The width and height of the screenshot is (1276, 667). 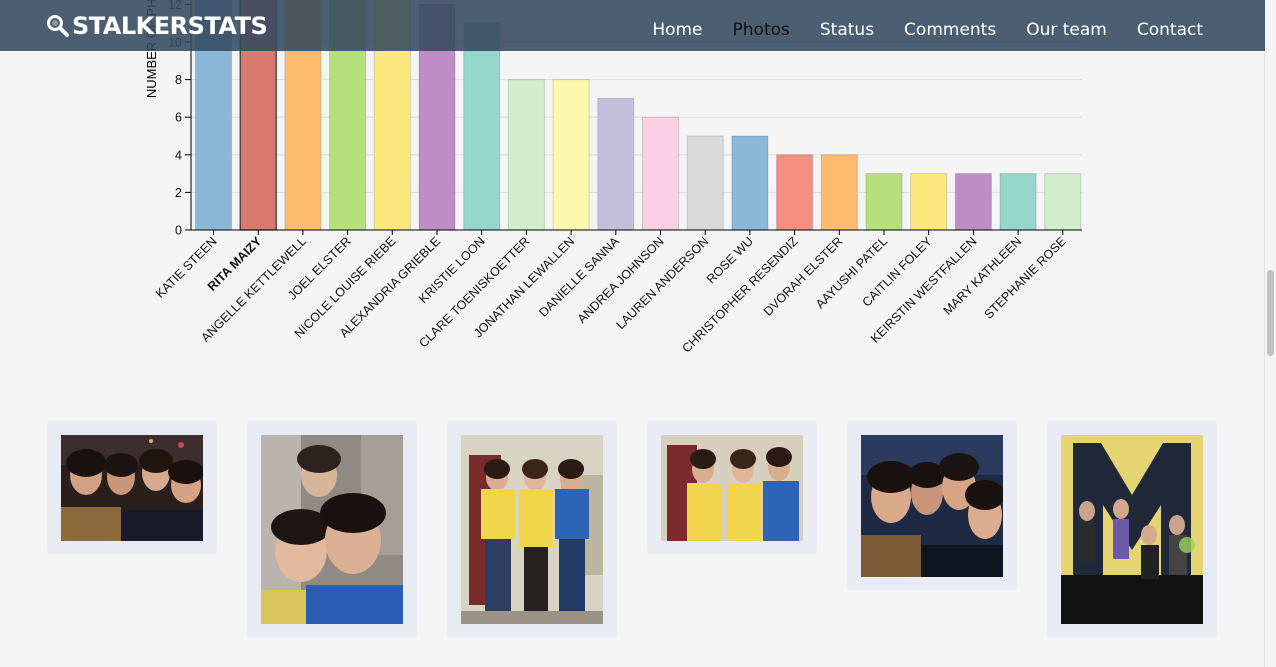 I want to click on x-tick-label: LAUREN ANDERSON, so click(x=662, y=283).